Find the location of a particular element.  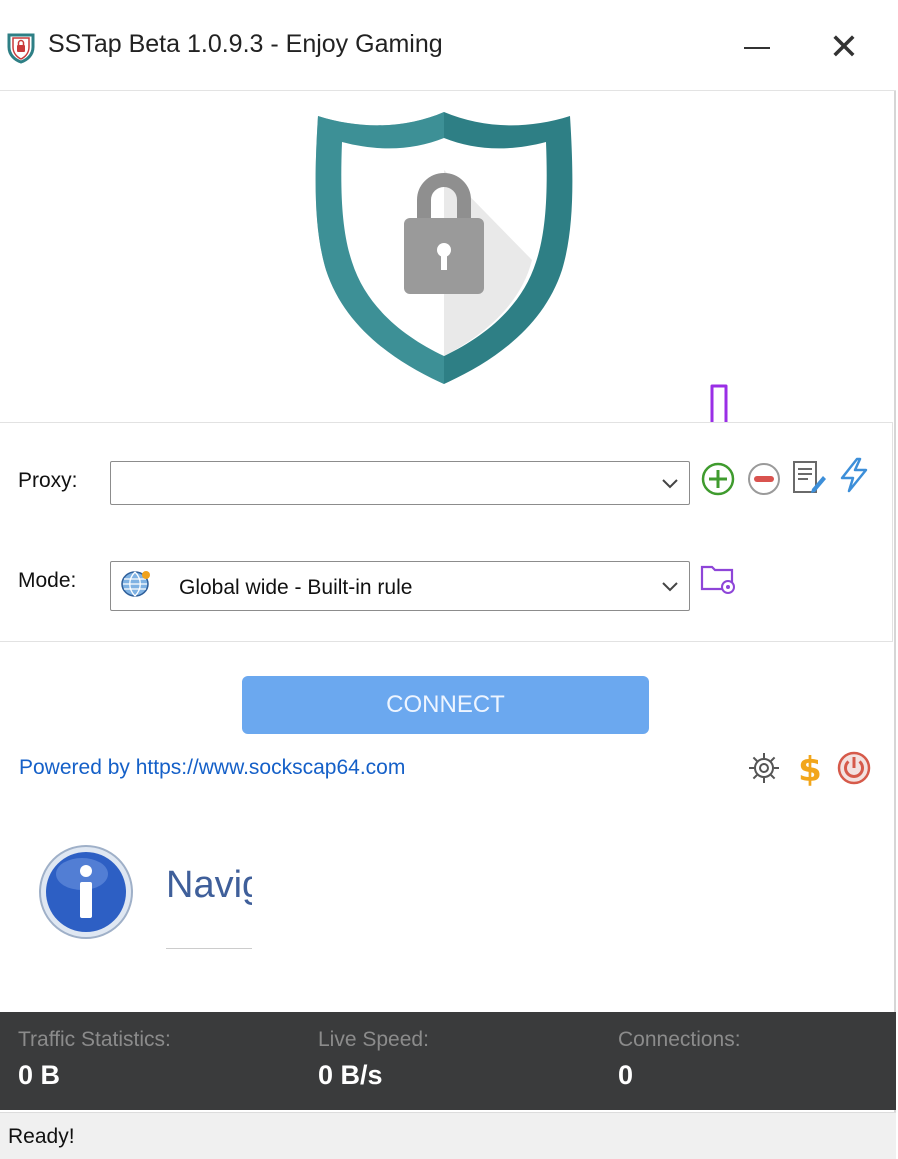

dollar-icon: $ is located at coordinates (810, 768).